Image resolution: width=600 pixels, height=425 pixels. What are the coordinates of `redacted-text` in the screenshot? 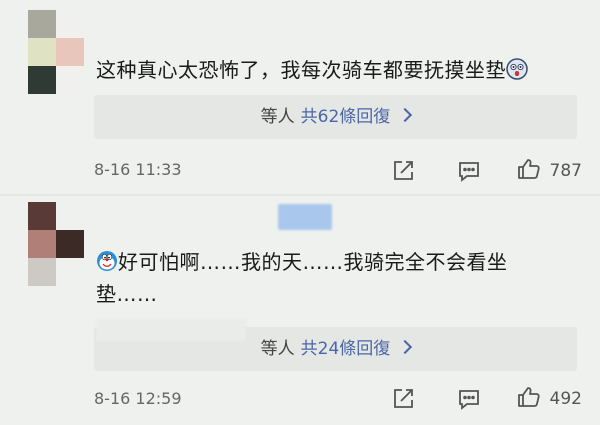 It's located at (171, 330).